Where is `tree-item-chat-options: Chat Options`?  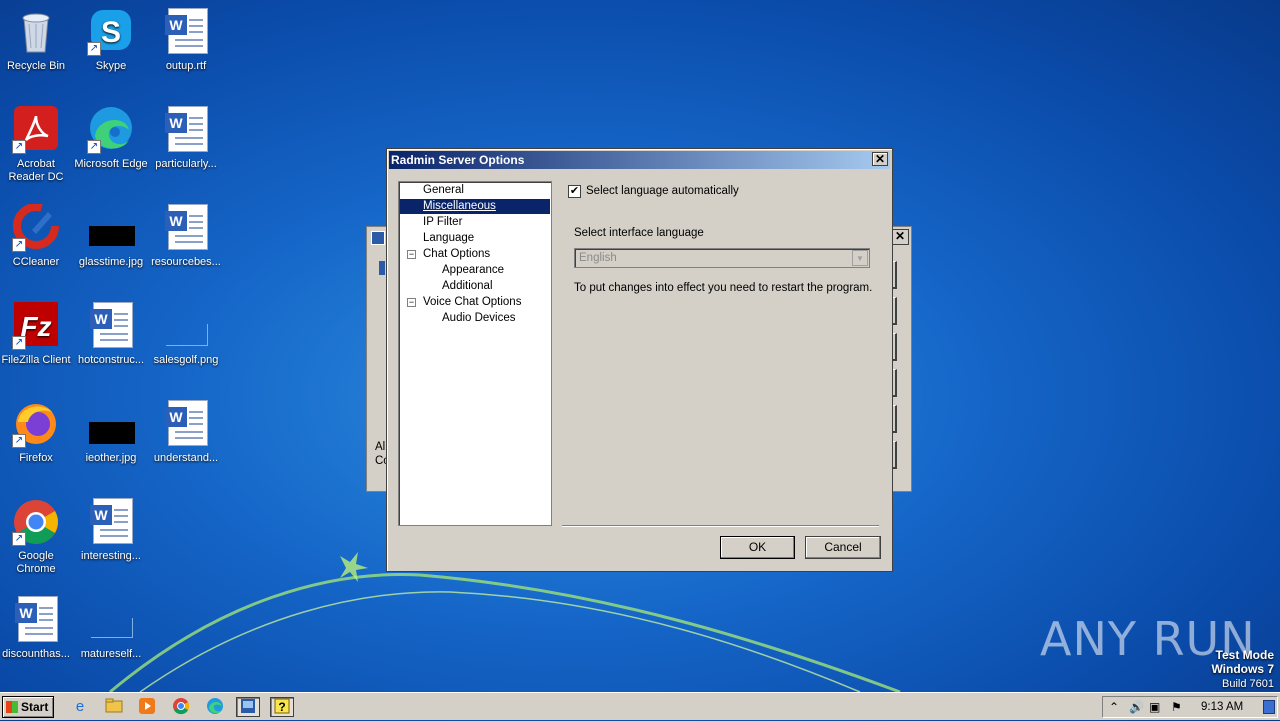
tree-item-chat-options: Chat Options is located at coordinates (456, 254).